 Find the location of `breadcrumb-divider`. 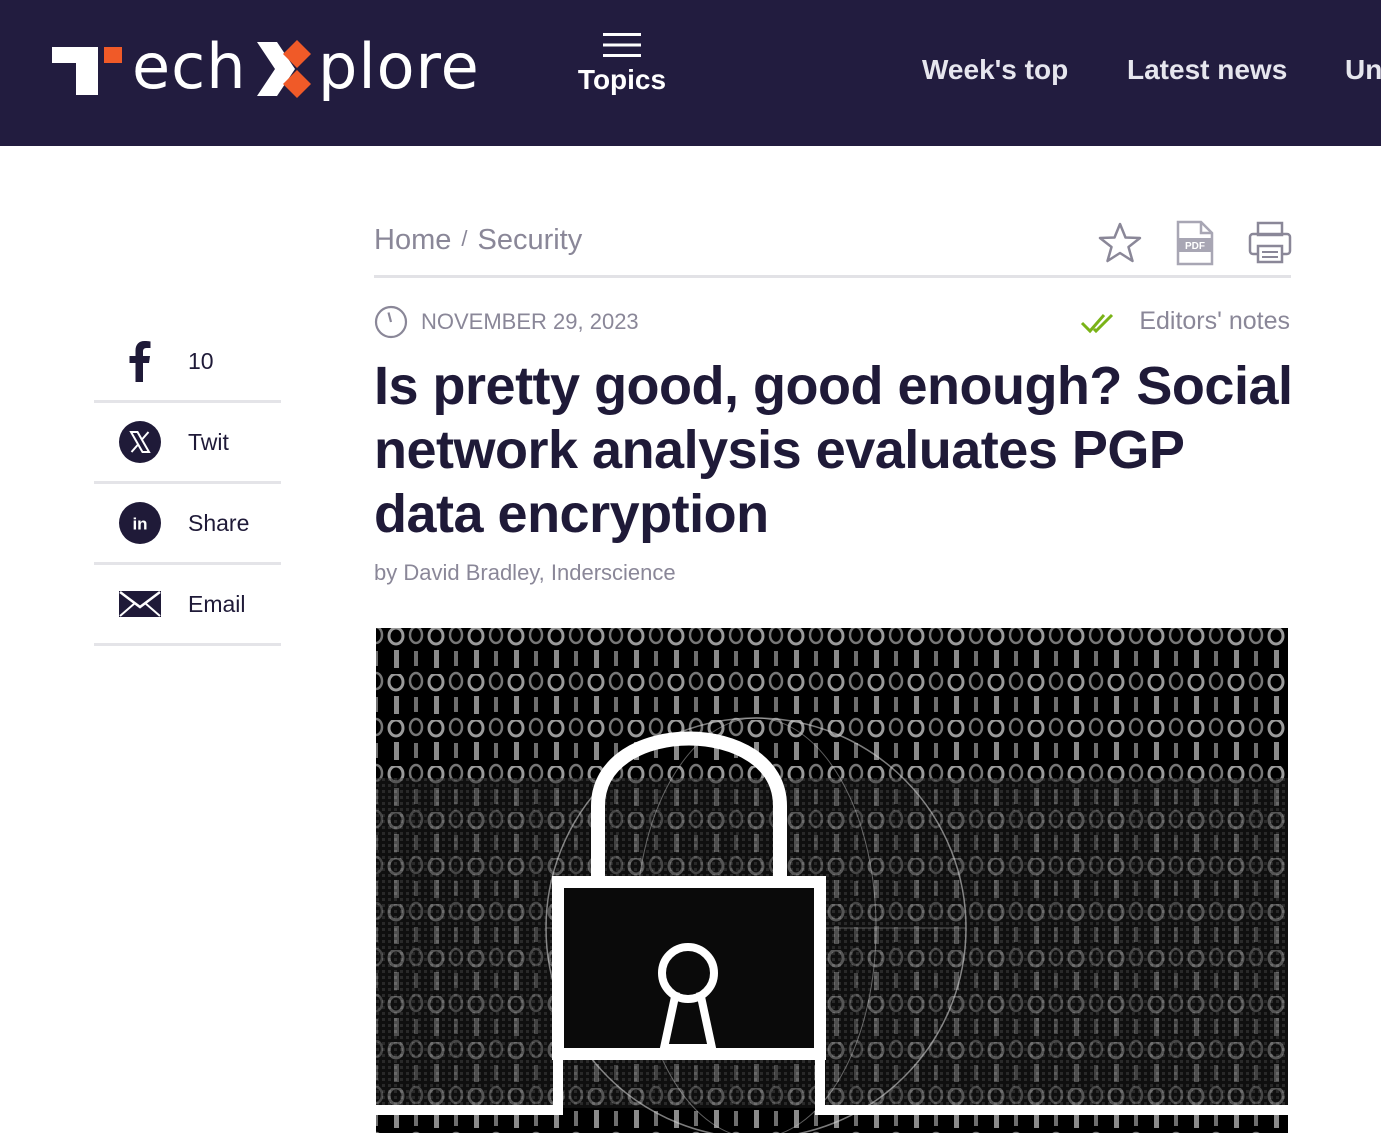

breadcrumb-divider is located at coordinates (832, 276).